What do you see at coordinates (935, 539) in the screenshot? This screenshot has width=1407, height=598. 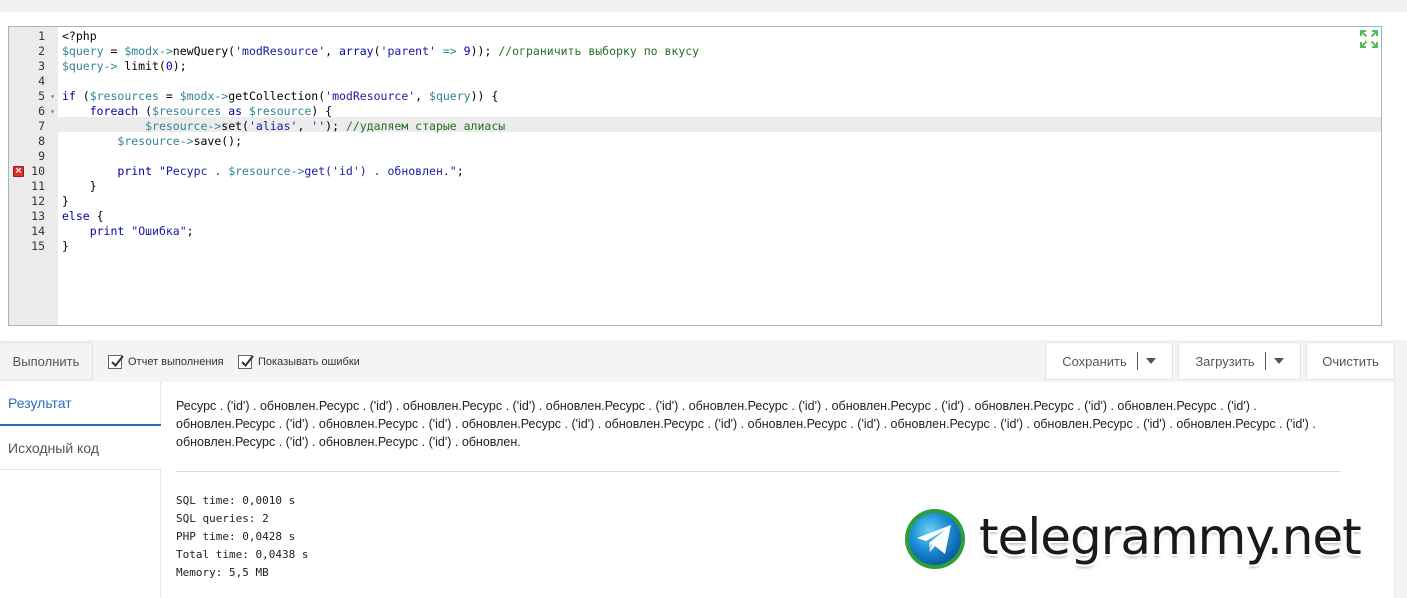 I see `telegram-logo-icon` at bounding box center [935, 539].